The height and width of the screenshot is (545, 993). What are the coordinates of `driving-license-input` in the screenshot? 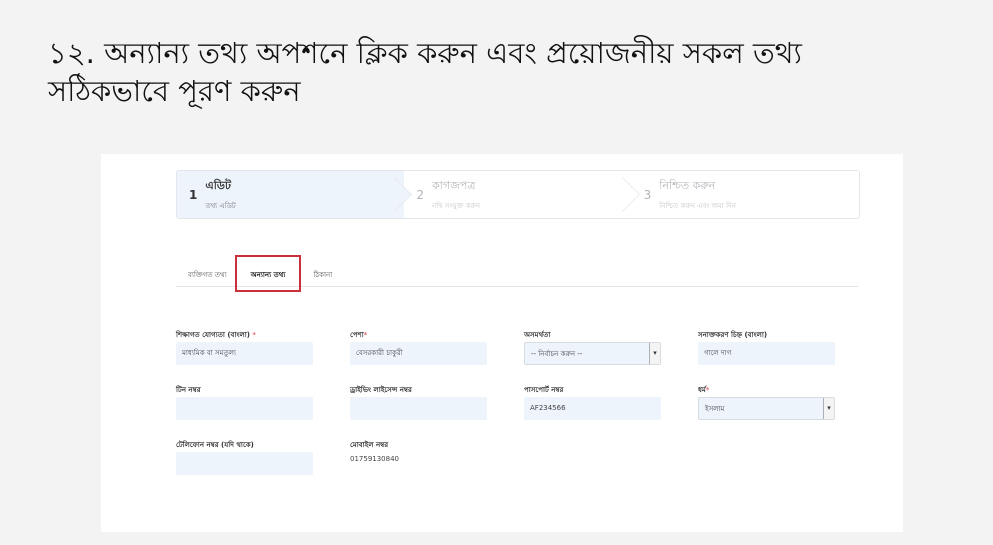 It's located at (418, 408).